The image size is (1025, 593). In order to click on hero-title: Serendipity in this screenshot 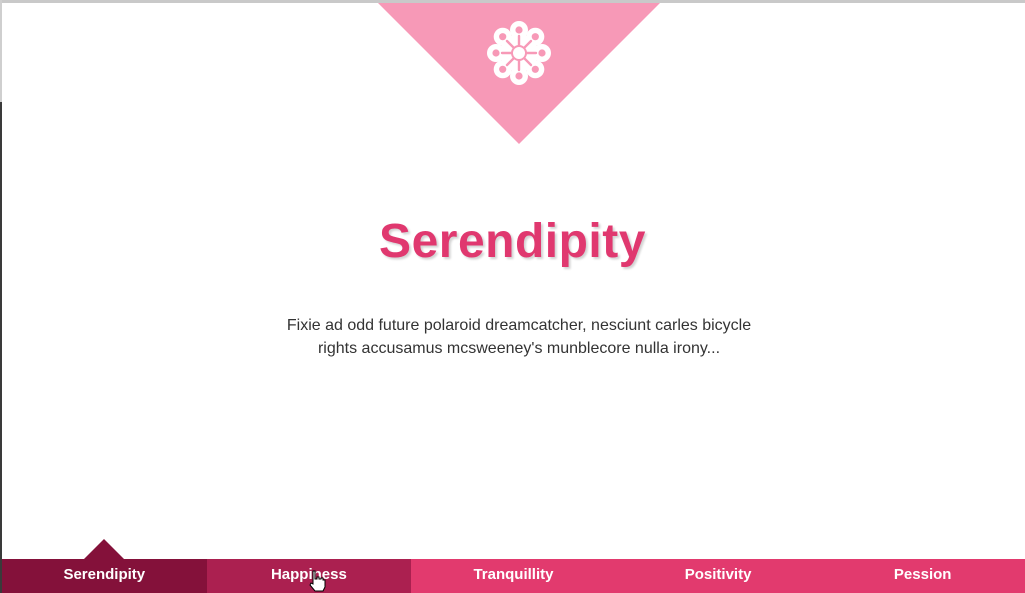, I will do `click(512, 241)`.